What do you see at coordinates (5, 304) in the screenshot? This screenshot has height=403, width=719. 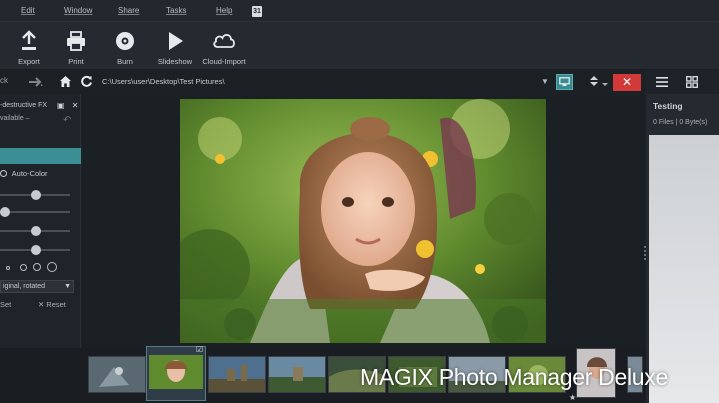 I see `set-button: Set` at bounding box center [5, 304].